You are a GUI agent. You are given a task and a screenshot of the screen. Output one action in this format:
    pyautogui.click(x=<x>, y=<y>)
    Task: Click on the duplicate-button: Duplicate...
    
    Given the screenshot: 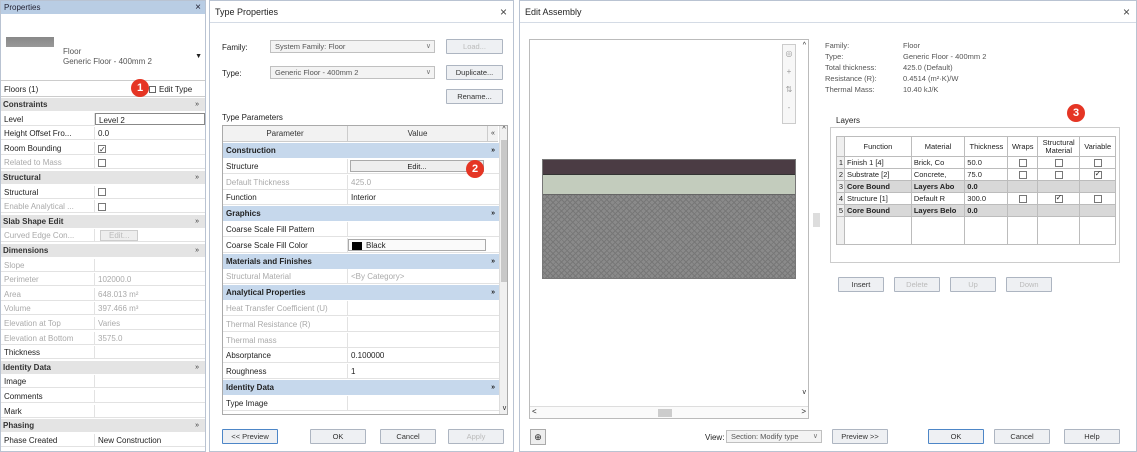 What is the action you would take?
    pyautogui.click(x=474, y=72)
    